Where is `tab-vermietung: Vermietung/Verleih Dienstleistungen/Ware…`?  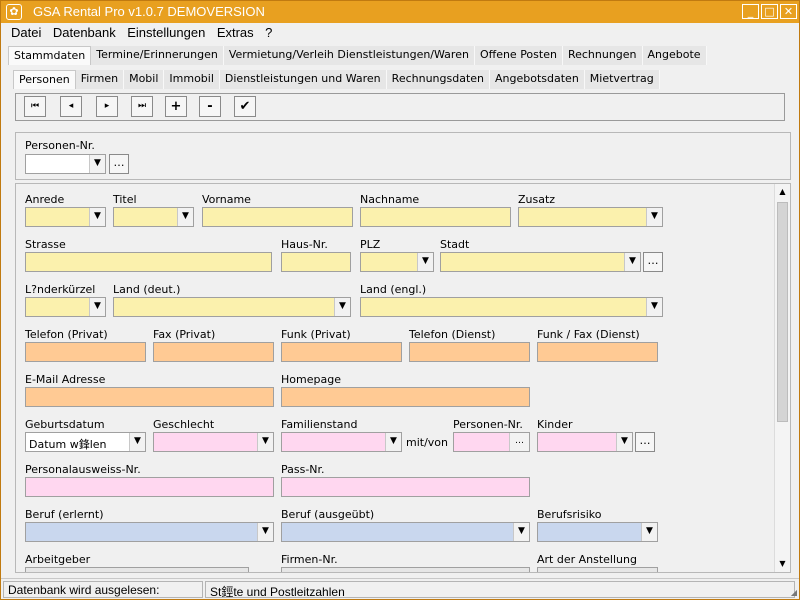 tab-vermietung: Vermietung/Verleih Dienstleistungen/Ware… is located at coordinates (349, 55).